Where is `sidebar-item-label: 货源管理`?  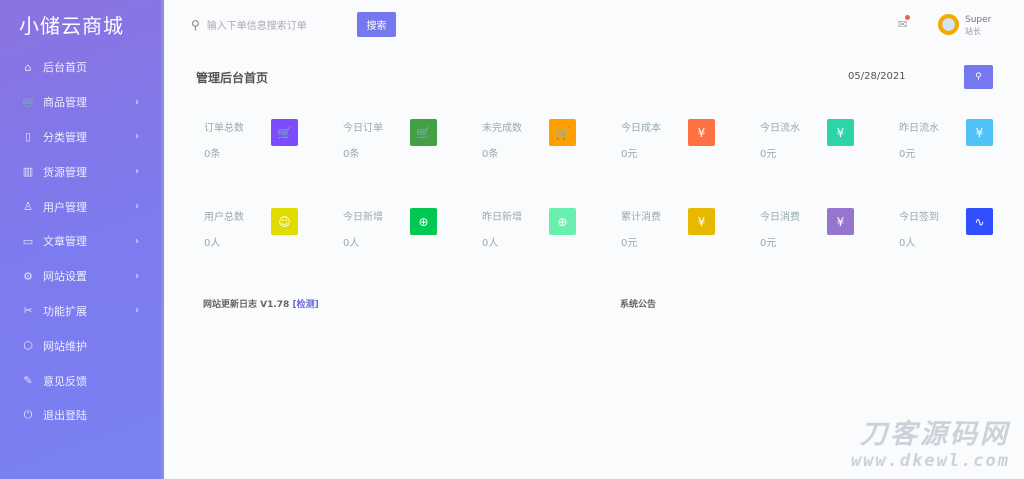
sidebar-item-label: 货源管理 is located at coordinates (65, 172).